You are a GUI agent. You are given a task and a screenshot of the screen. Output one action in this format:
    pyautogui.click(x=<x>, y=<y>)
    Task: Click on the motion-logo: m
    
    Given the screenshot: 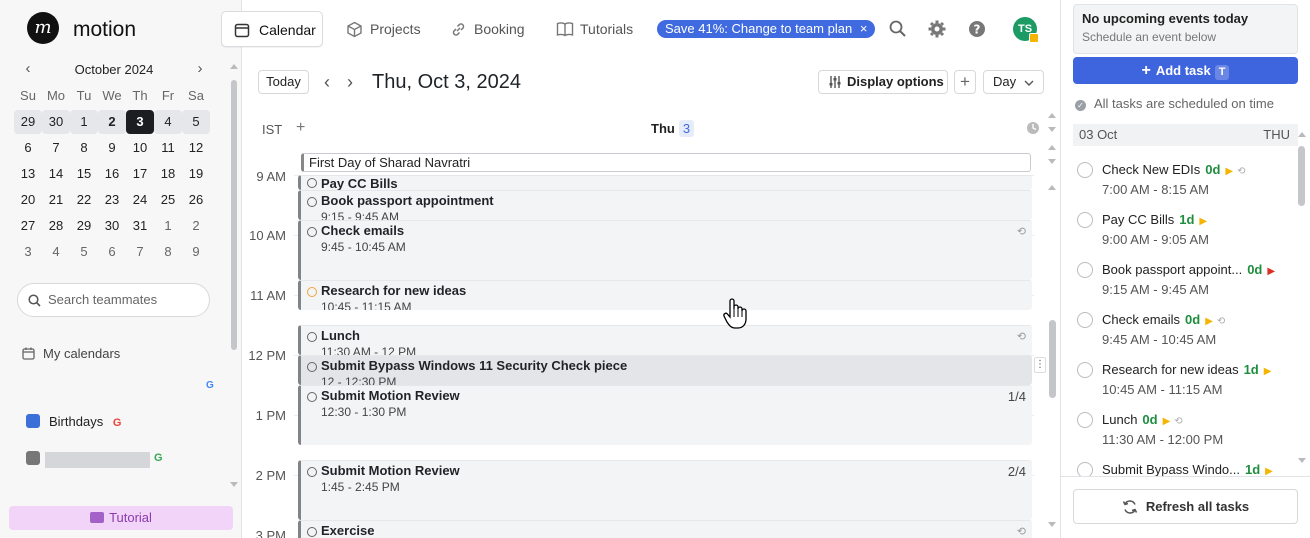 What is the action you would take?
    pyautogui.click(x=43, y=28)
    